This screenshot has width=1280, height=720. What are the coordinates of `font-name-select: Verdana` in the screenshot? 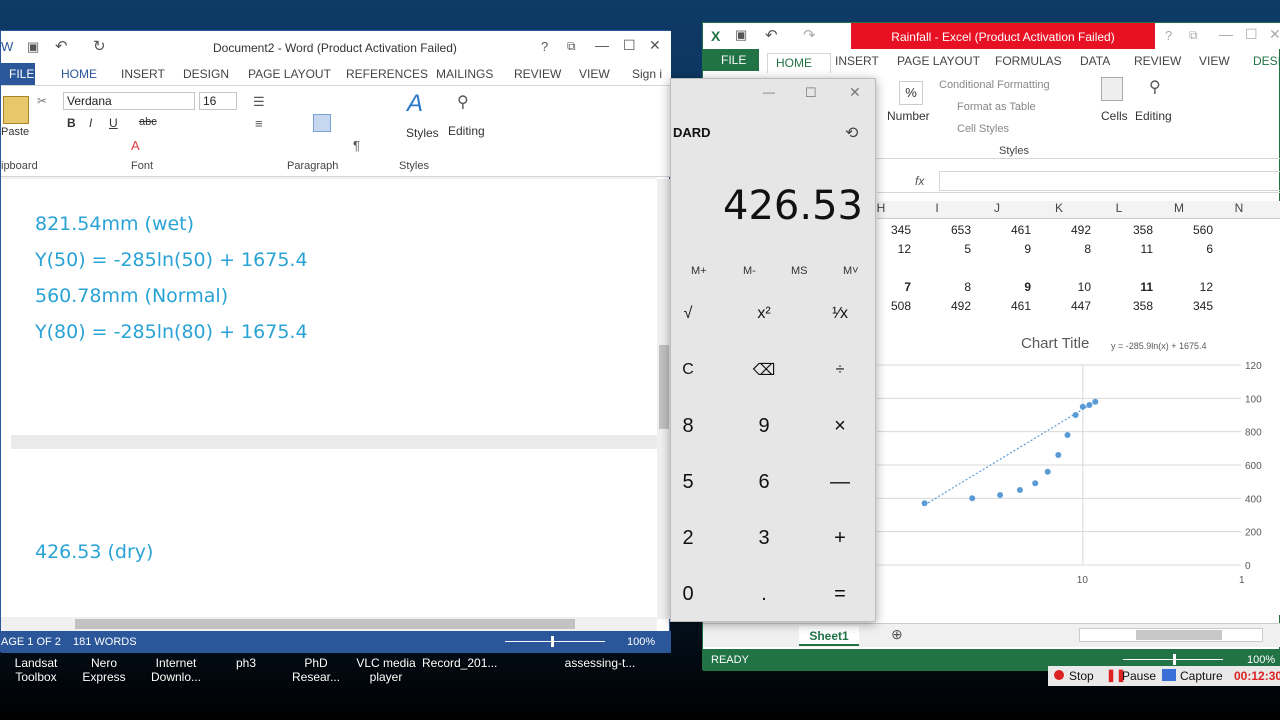 It's located at (129, 101).